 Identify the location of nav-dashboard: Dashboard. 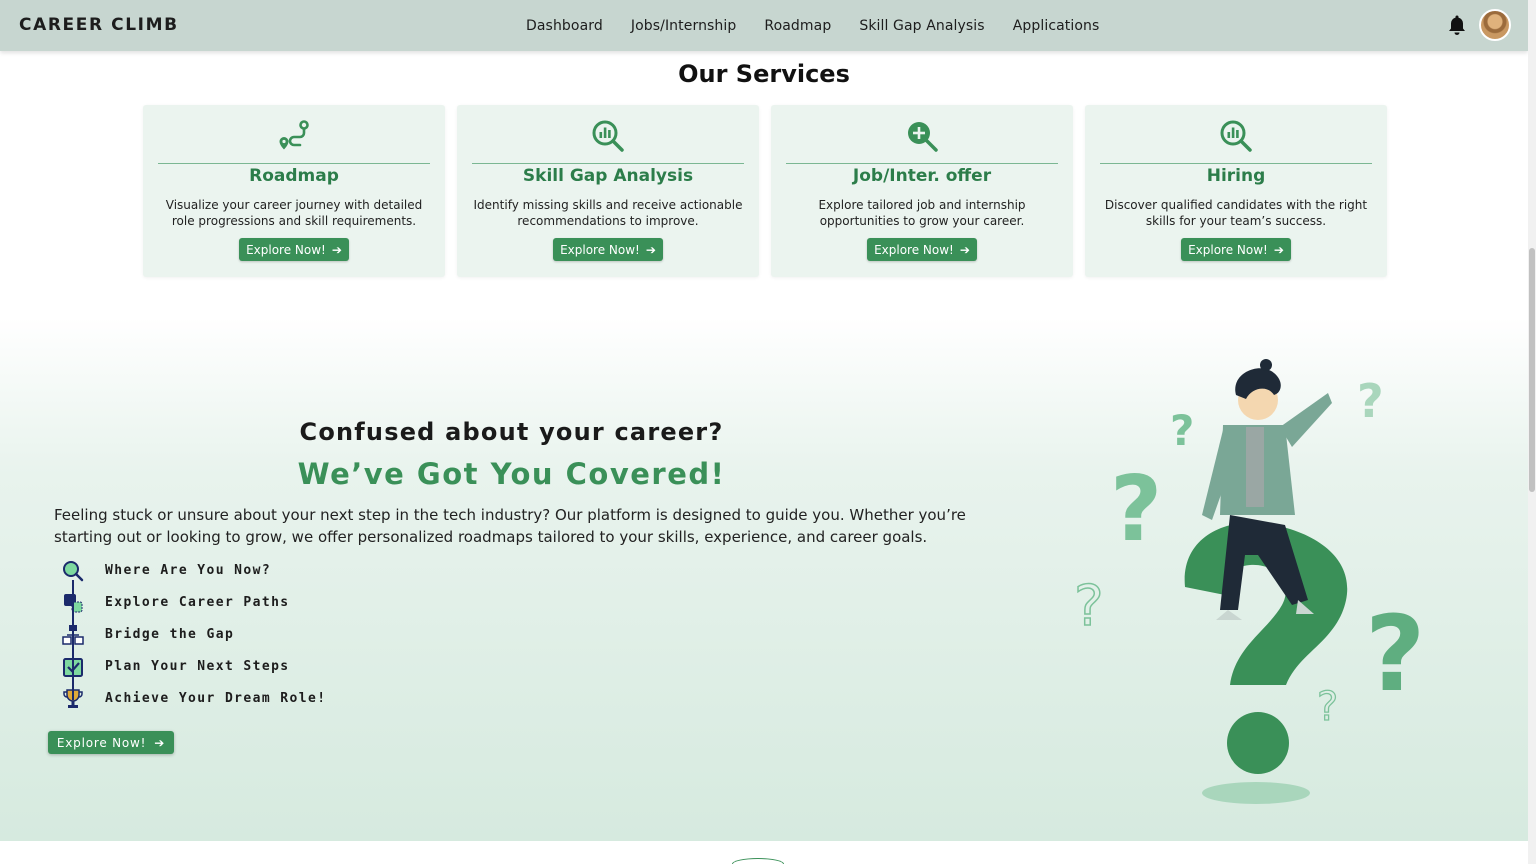
(564, 26).